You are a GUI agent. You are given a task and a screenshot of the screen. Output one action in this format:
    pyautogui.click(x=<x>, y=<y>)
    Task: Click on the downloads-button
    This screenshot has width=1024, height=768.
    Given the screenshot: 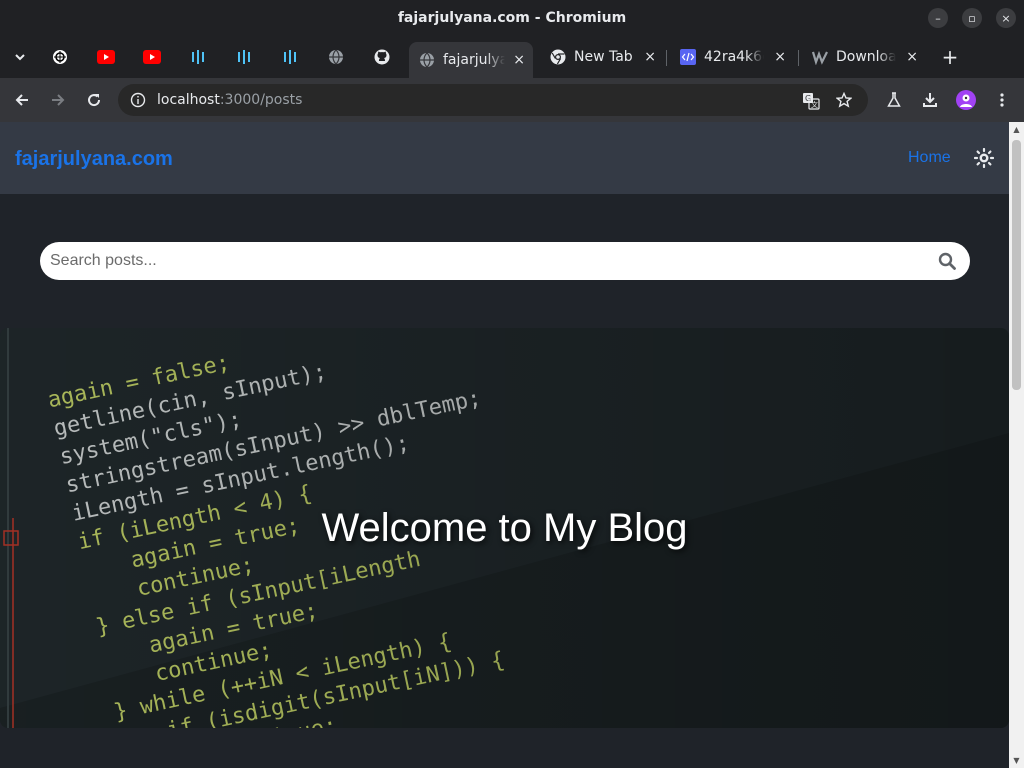 What is the action you would take?
    pyautogui.click(x=930, y=100)
    